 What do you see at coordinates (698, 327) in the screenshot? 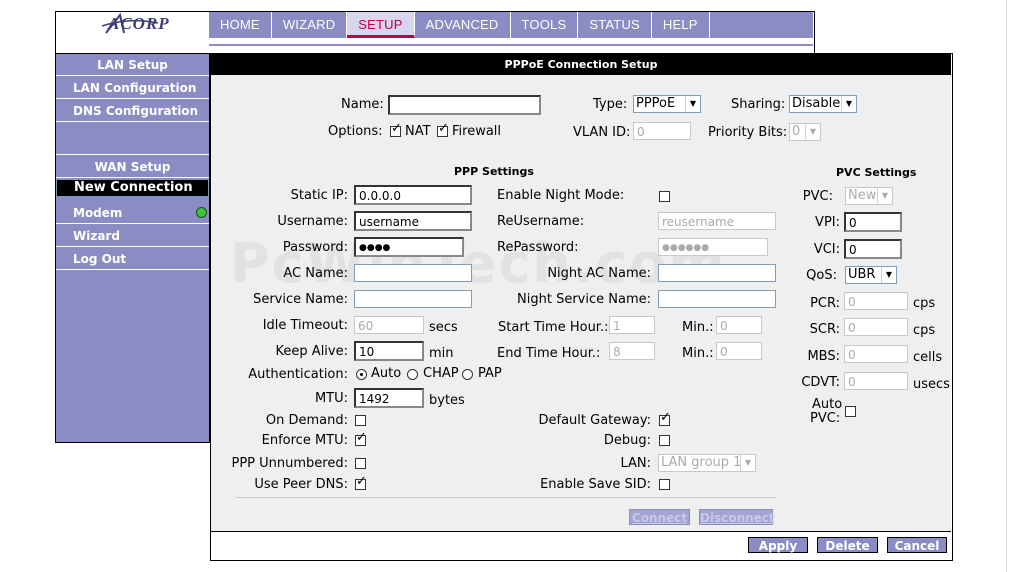
I see `start-min-label: Min.:` at bounding box center [698, 327].